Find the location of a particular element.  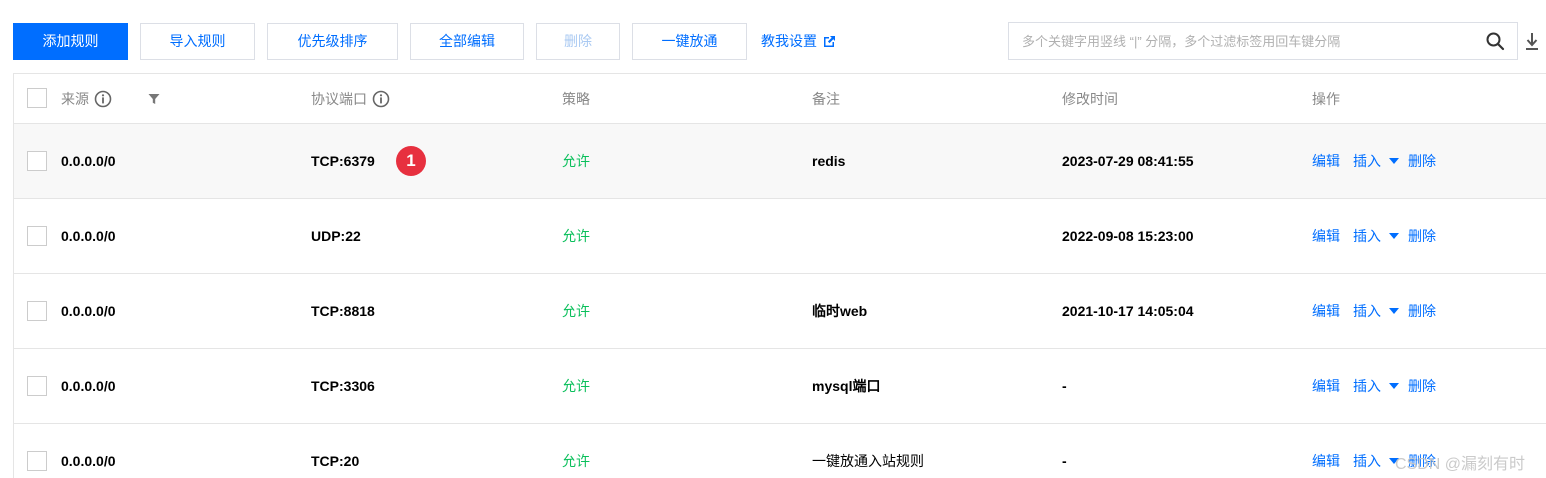

policy-header: 策略 is located at coordinates (576, 98).